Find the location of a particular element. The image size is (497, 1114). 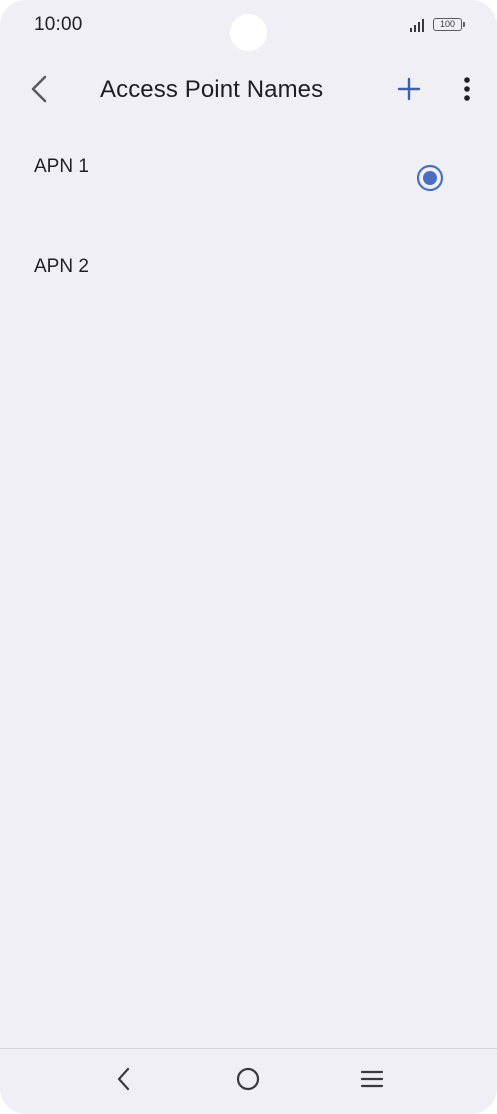

nav-recents-icon is located at coordinates (372, 1081).